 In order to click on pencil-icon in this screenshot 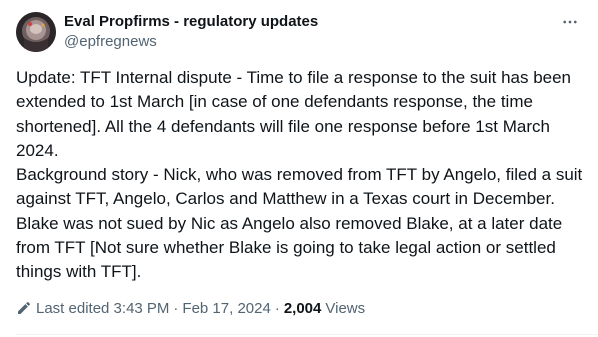, I will do `click(24, 308)`.